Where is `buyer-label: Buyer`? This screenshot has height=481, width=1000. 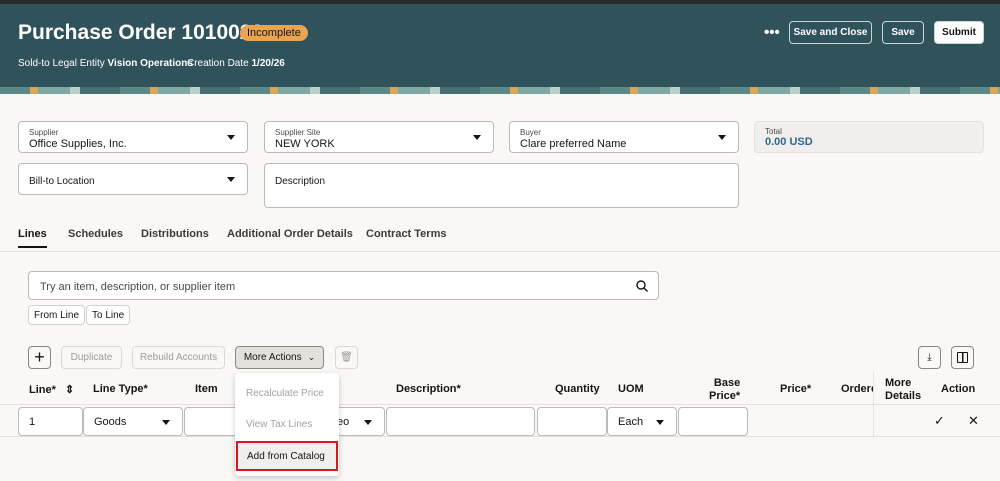
buyer-label: Buyer is located at coordinates (530, 132).